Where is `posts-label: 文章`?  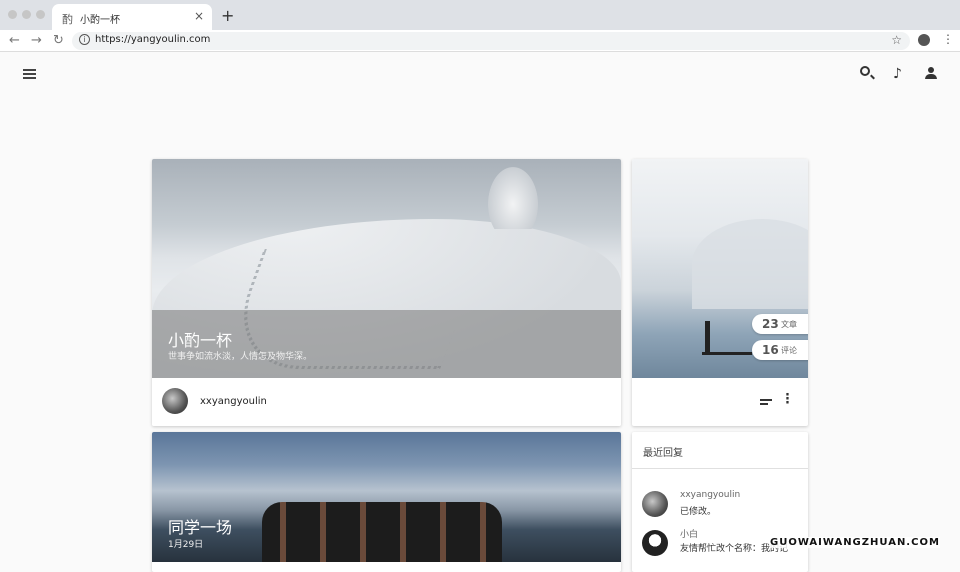 posts-label: 文章 is located at coordinates (789, 324).